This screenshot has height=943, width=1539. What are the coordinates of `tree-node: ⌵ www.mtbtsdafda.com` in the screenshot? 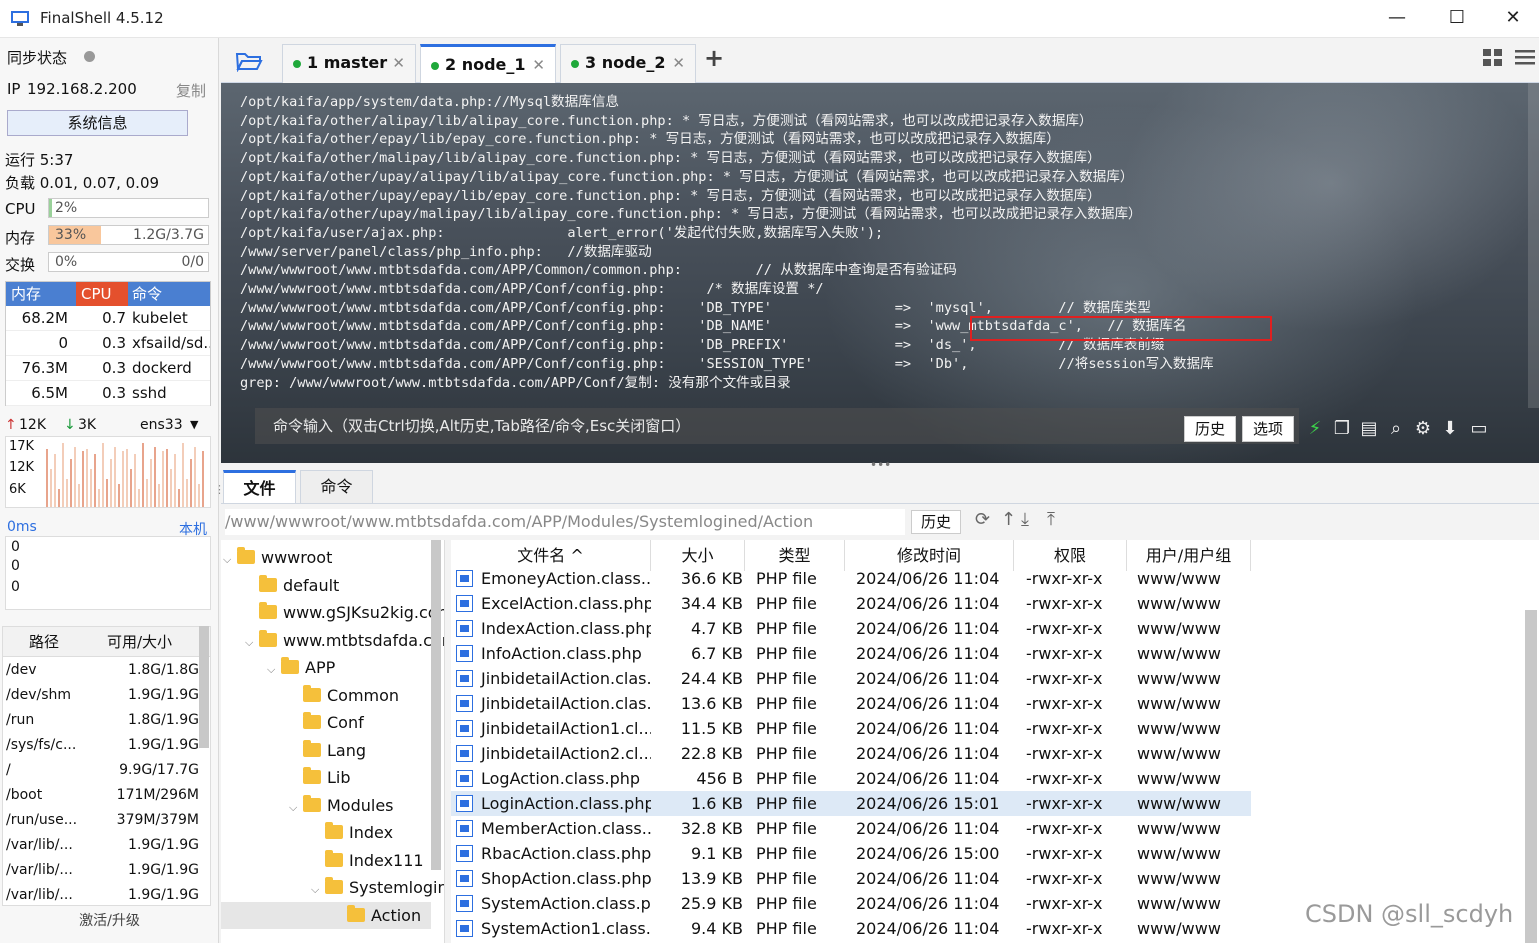 It's located at (344, 641).